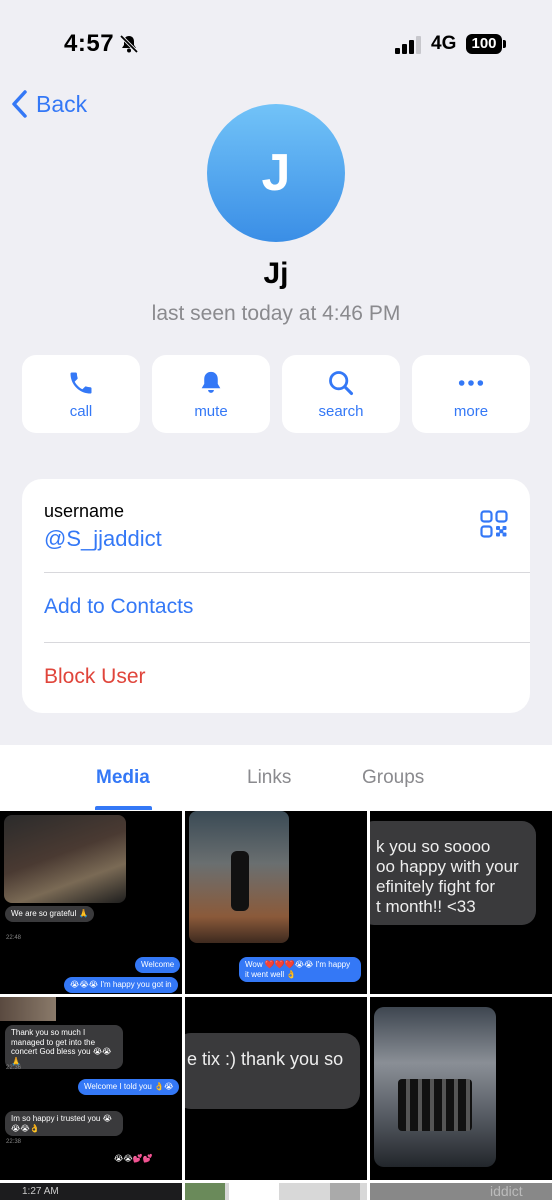 This screenshot has height=1200, width=552. I want to click on performers-silhouette, so click(435, 1105).